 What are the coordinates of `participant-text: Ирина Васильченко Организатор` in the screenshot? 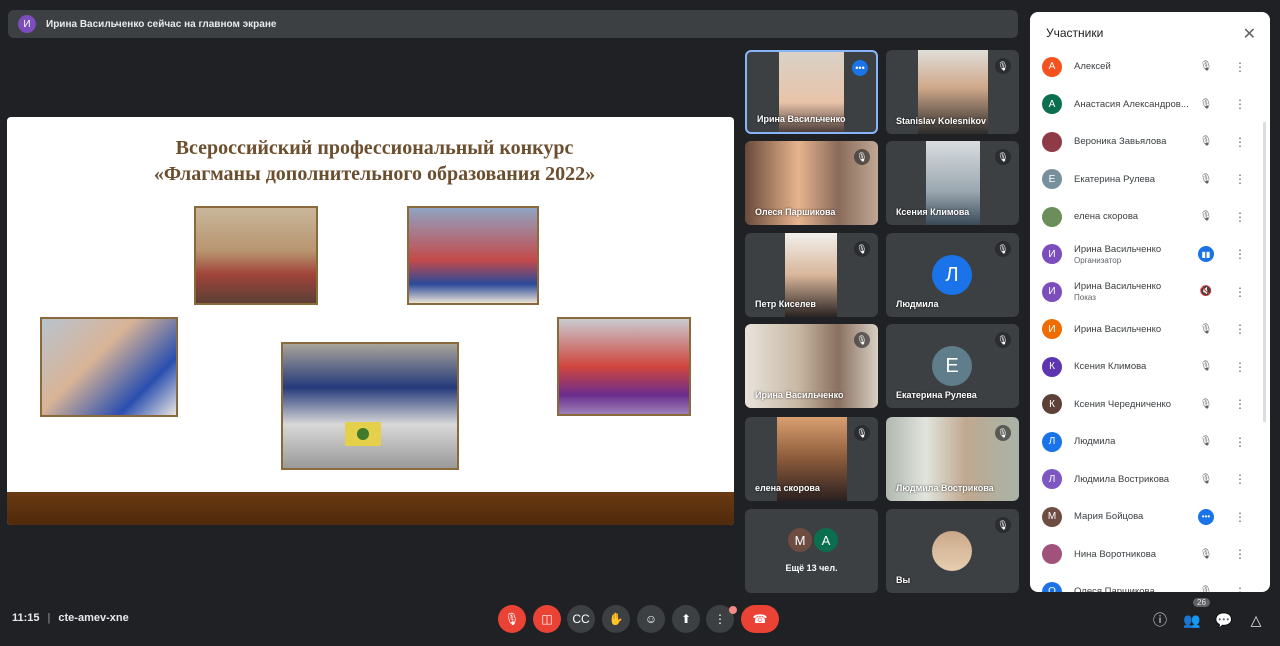 It's located at (1133, 254).